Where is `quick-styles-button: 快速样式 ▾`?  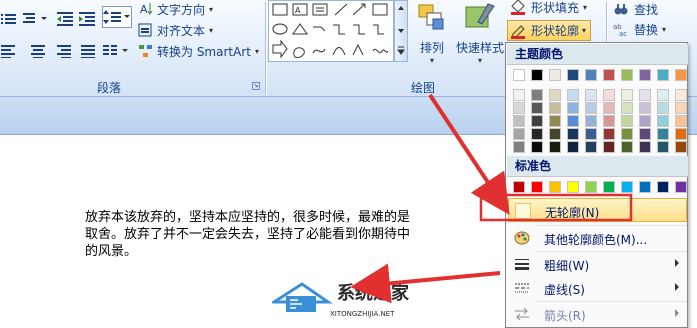 quick-styles-button: 快速样式 ▾ is located at coordinates (480, 34).